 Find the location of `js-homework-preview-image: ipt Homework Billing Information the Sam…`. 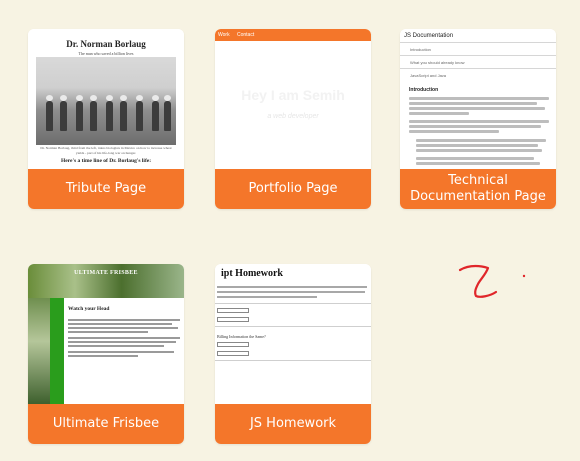

js-homework-preview-image: ipt Homework Billing Information the Sam… is located at coordinates (293, 335).